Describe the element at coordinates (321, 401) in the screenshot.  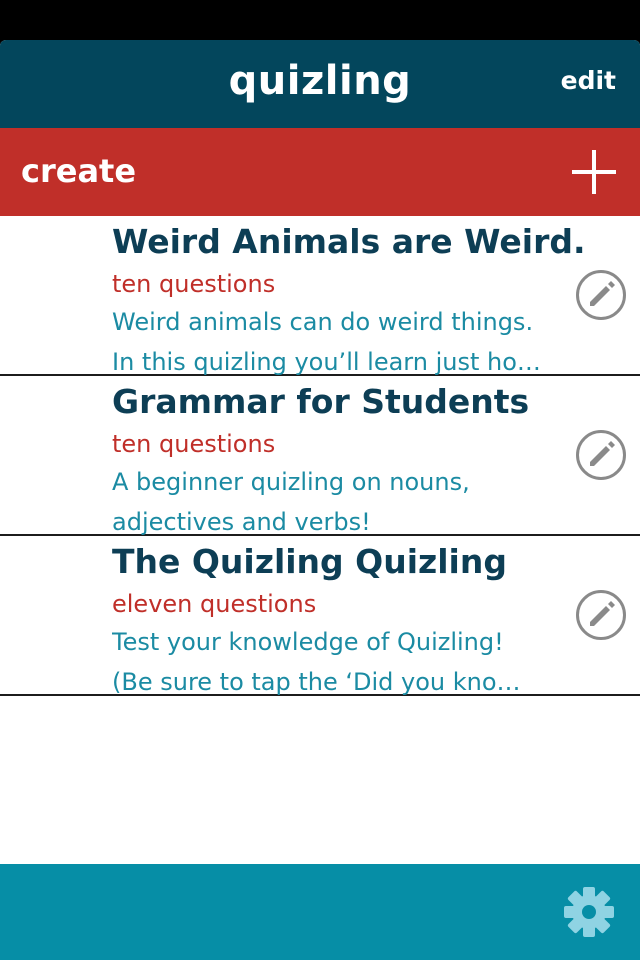
I see `quiz-title: Grammar for Students` at that location.